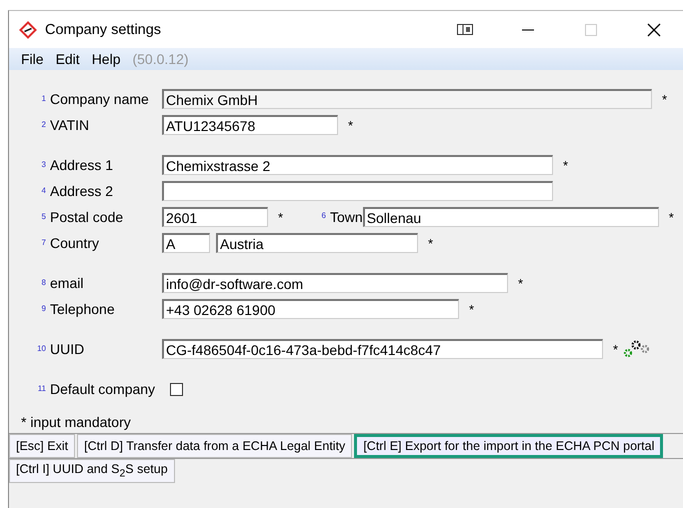 The image size is (683, 508). What do you see at coordinates (160, 59) in the screenshot?
I see `version-label: (50.0.12)` at bounding box center [160, 59].